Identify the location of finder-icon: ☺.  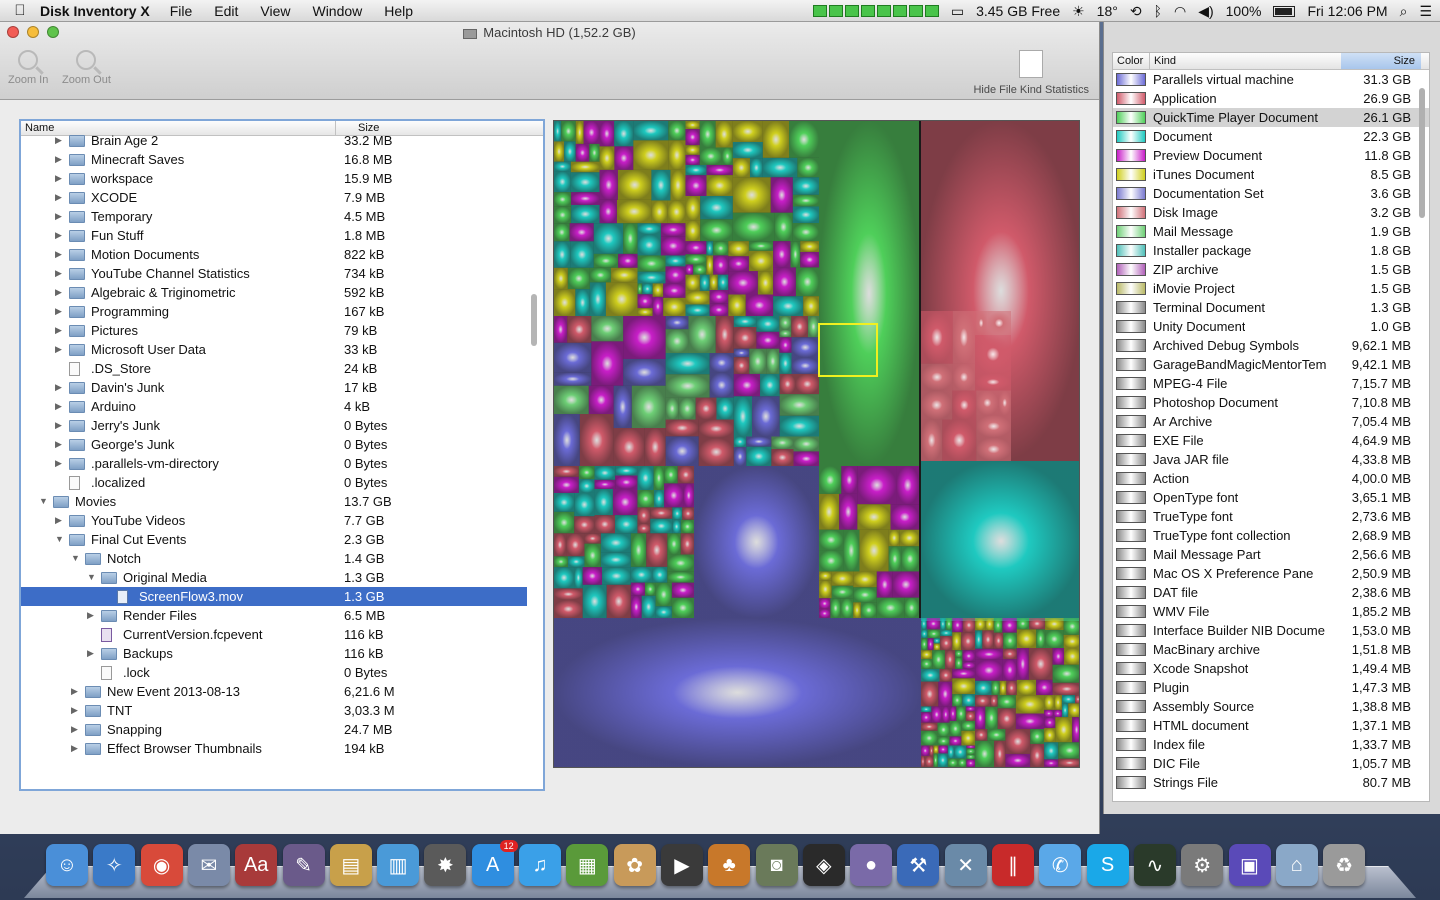
(67, 865).